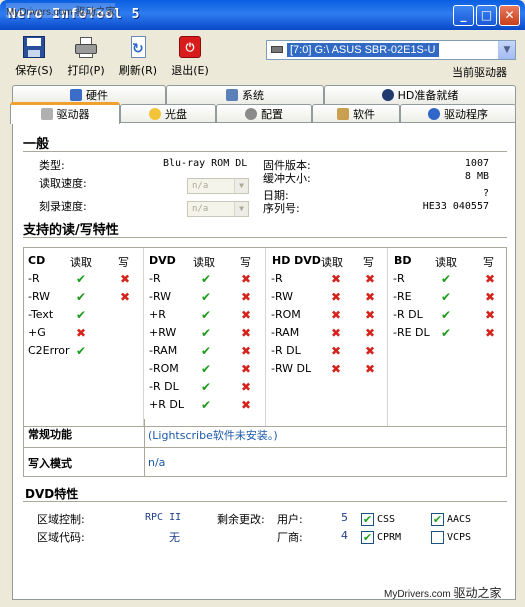  Describe the element at coordinates (155, 114) in the screenshot. I see `disc-icon` at that location.